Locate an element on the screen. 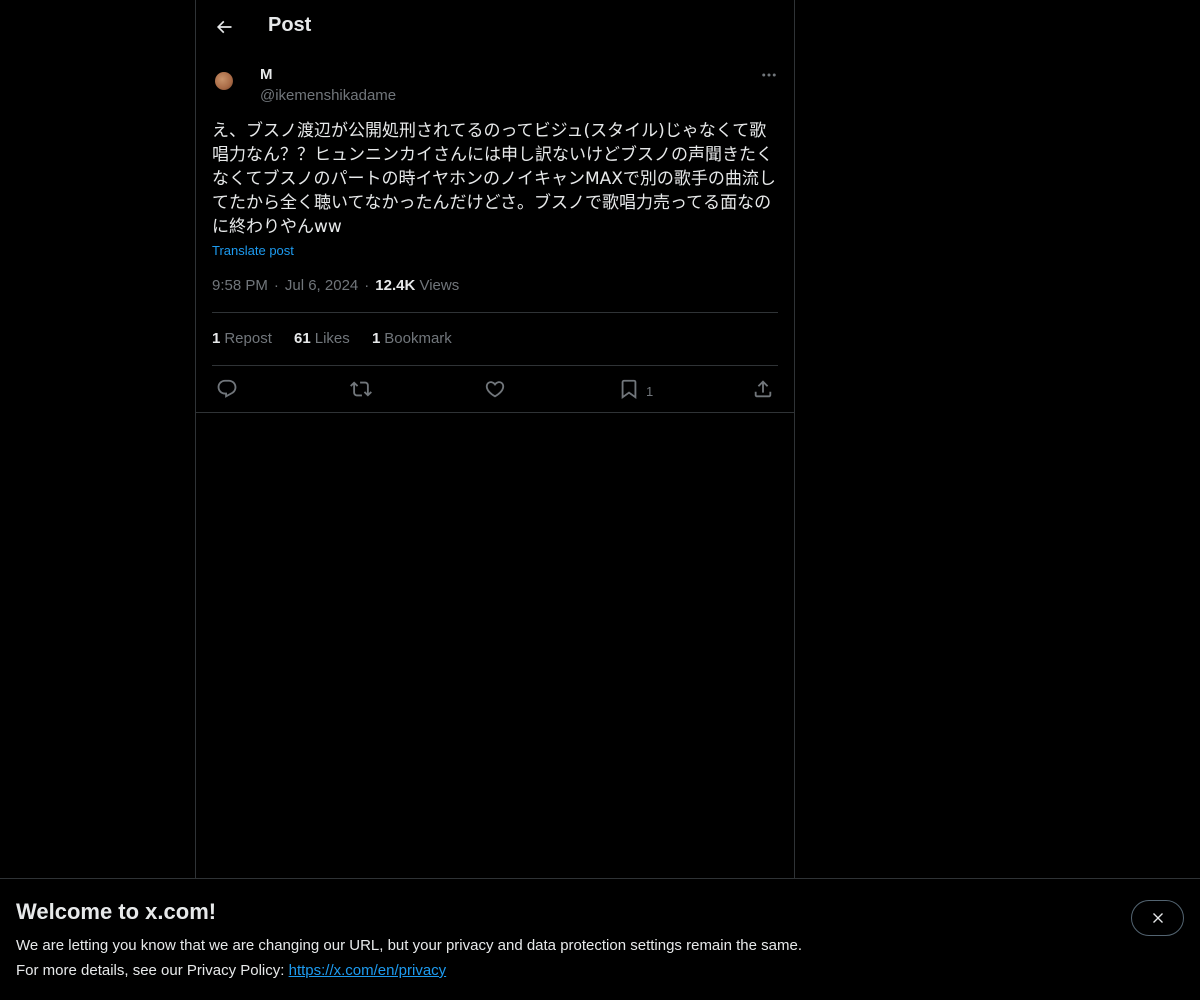 Image resolution: width=1200 pixels, height=1000 pixels. post-meta: 9:58 PM · Jul 6, 2024 · 12.4K Views is located at coordinates (335, 285).